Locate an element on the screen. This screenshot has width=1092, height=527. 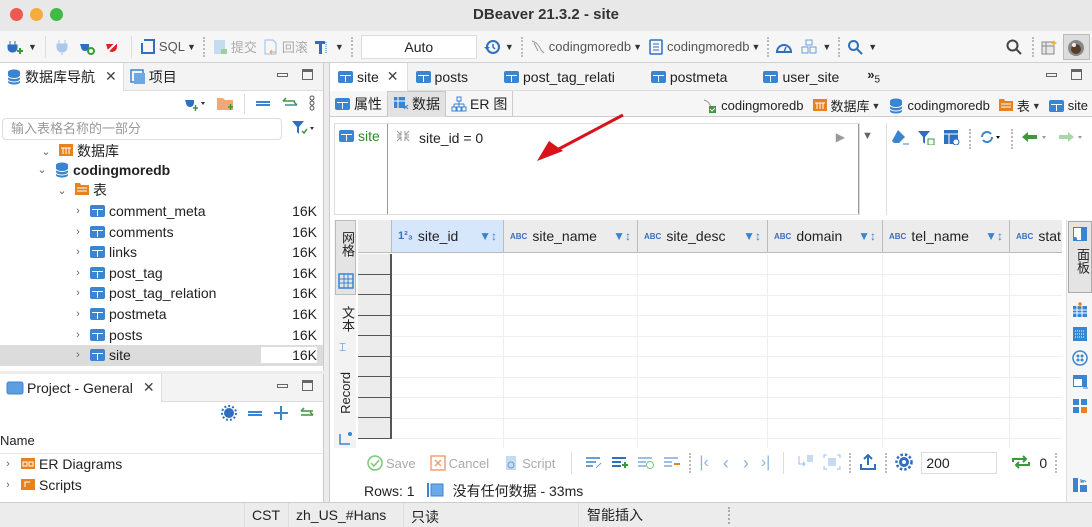
eraser-icon is located at coordinates (900, 138).